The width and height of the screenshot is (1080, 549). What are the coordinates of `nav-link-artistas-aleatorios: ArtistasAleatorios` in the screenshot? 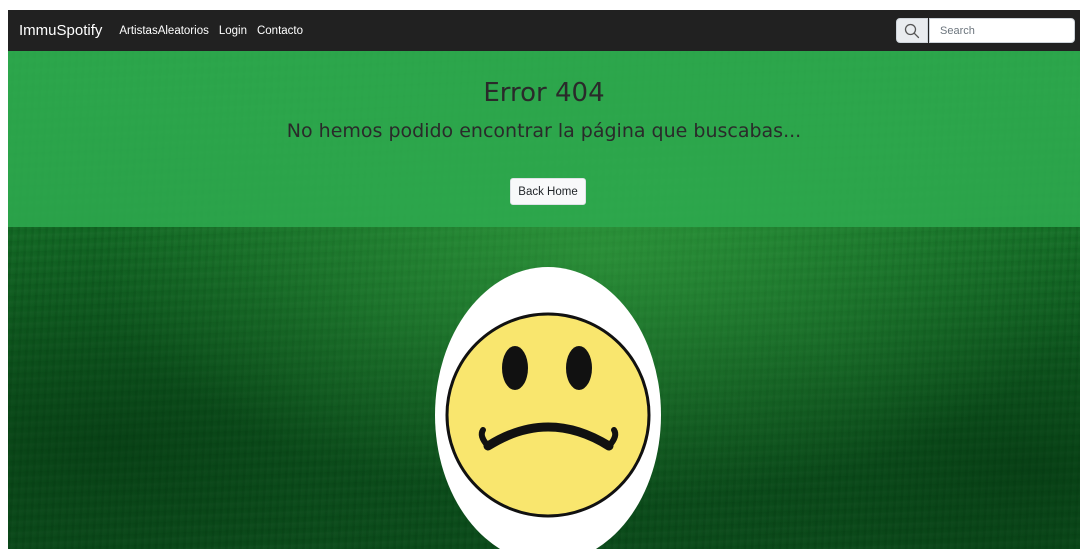 It's located at (163, 31).